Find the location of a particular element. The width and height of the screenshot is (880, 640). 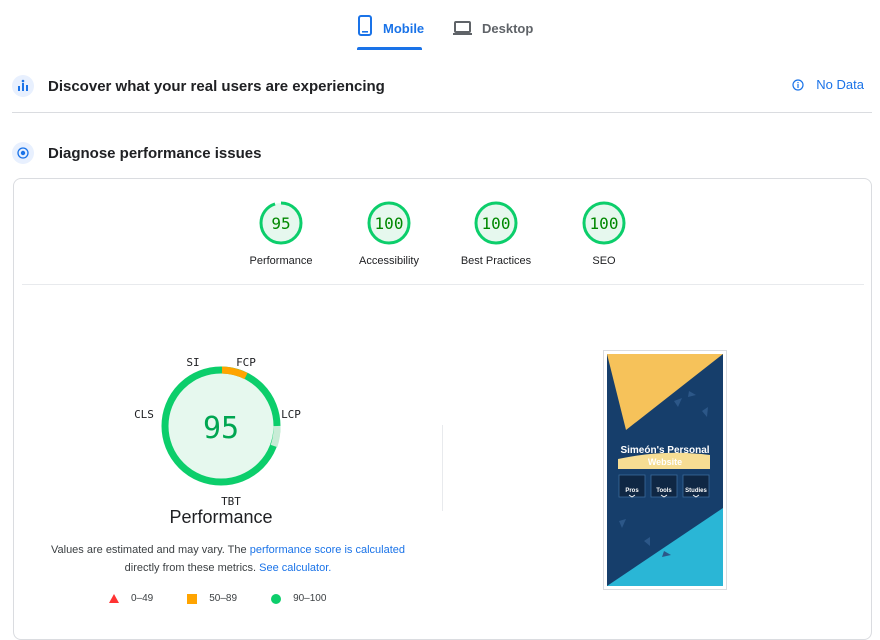

screenshot-nav-tools: Tools is located at coordinates (664, 491).